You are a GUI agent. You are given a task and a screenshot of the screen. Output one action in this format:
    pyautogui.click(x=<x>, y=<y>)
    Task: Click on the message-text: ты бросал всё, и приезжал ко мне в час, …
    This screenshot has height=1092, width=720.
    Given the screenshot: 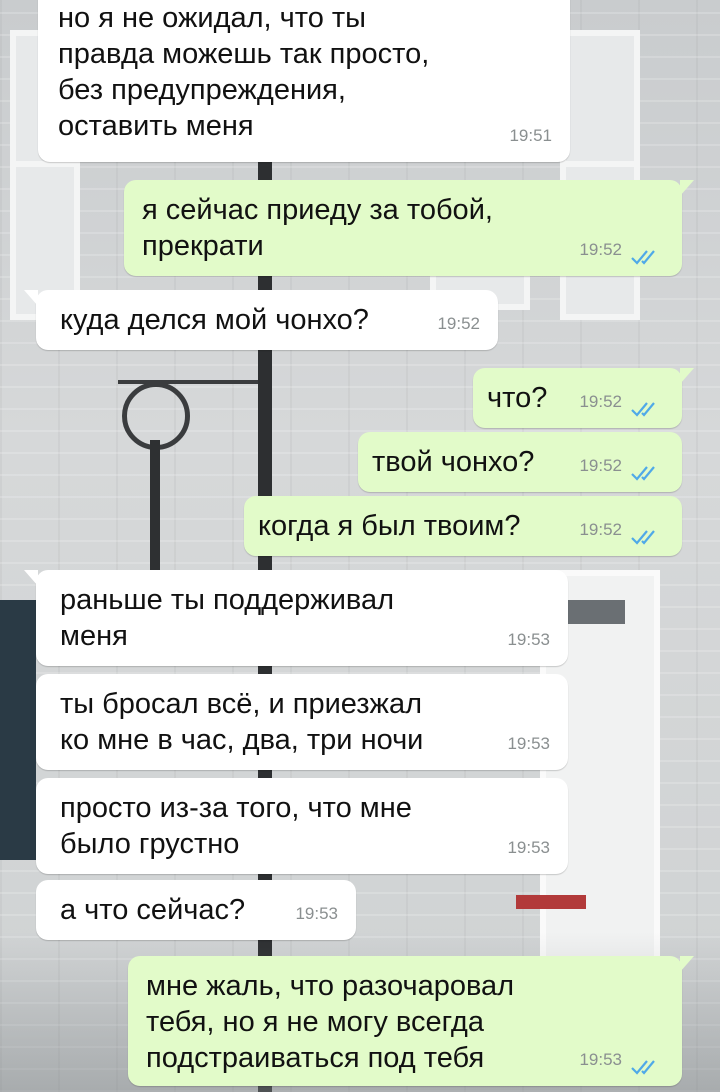 What is the action you would take?
    pyautogui.click(x=242, y=722)
    